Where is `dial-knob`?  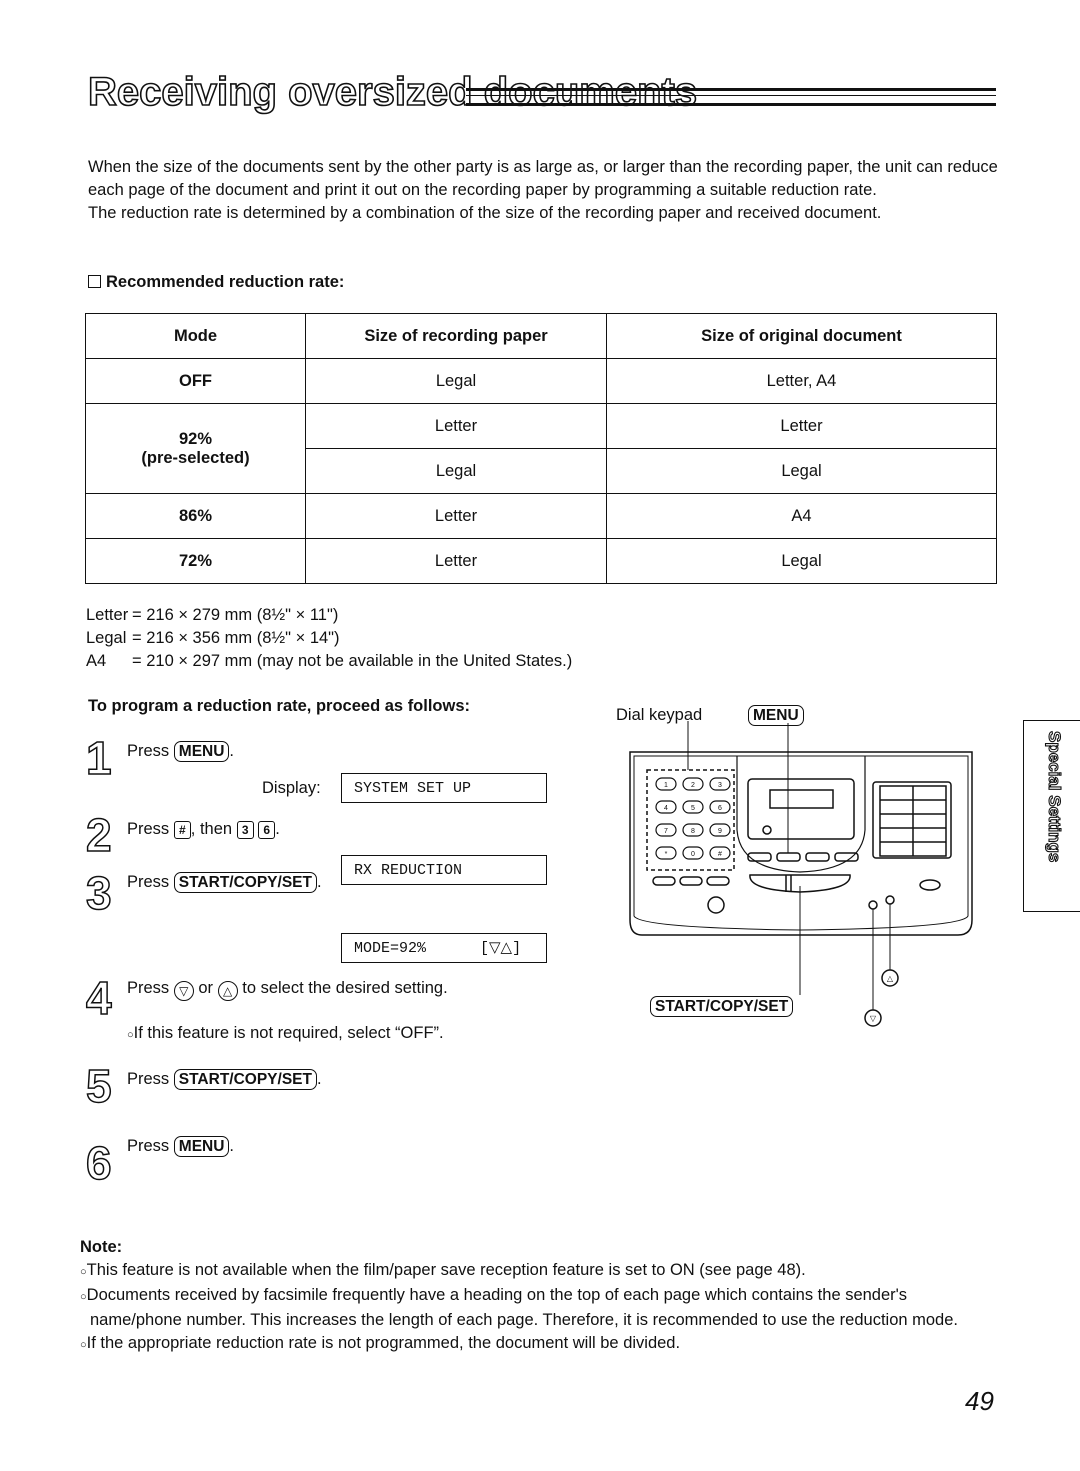 dial-knob is located at coordinates (716, 905).